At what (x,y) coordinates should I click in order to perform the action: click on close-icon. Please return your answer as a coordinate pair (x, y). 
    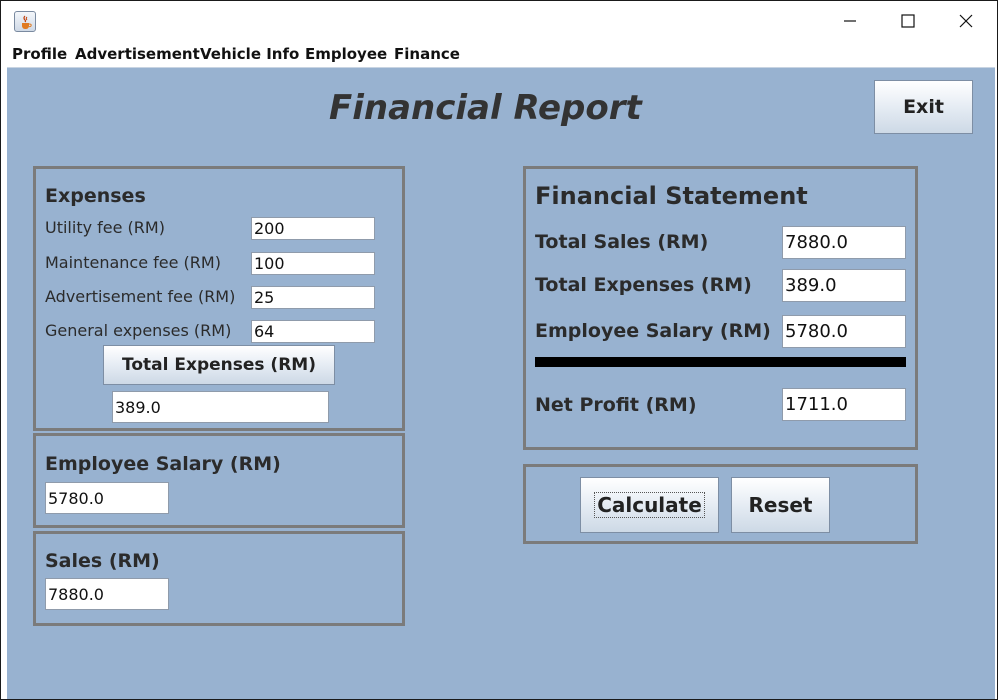
    Looking at the image, I should click on (966, 21).